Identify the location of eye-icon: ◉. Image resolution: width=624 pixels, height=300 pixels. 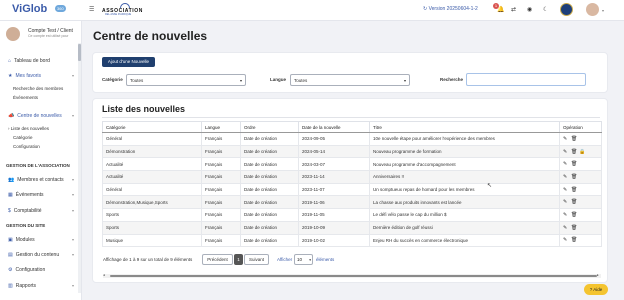
(529, 9).